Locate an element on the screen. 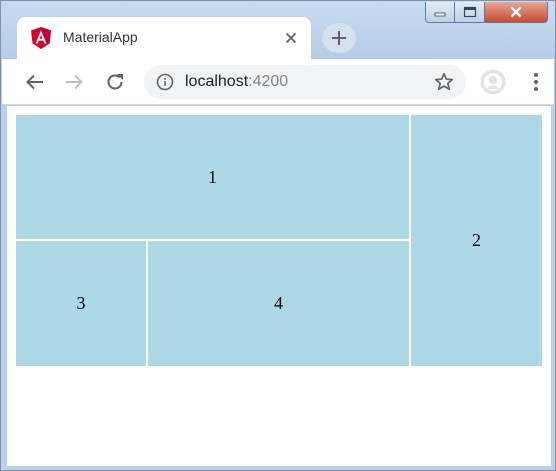 The width and height of the screenshot is (556, 471). close-tab-icon is located at coordinates (291, 38).